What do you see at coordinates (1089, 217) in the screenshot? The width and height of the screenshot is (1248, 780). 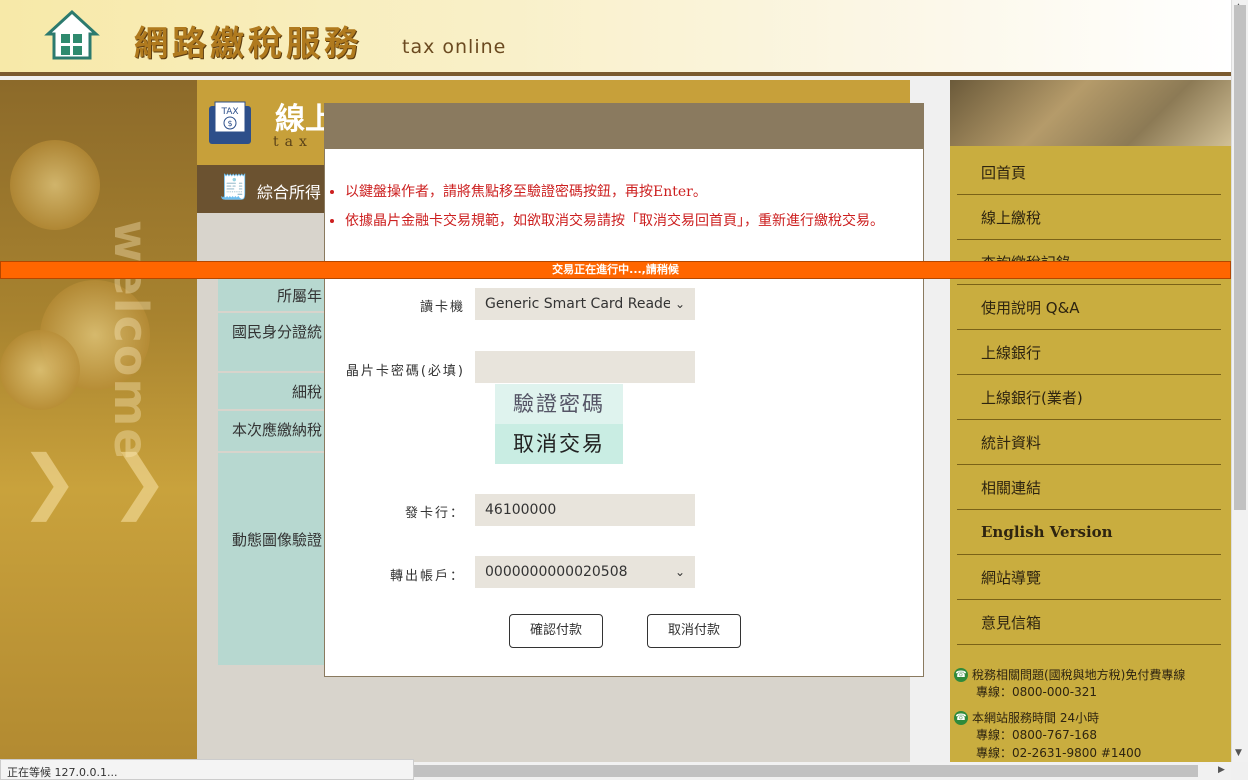 I see `sidebar-item-online-pay: 線上繳稅` at bounding box center [1089, 217].